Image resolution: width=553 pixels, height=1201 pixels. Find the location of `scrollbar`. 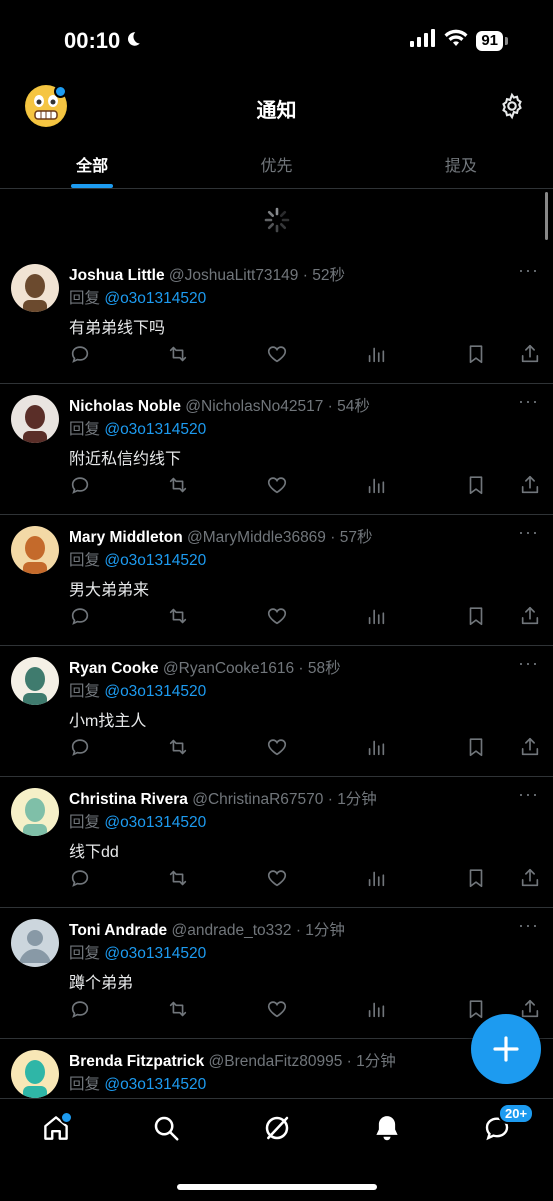

scrollbar is located at coordinates (546, 216).